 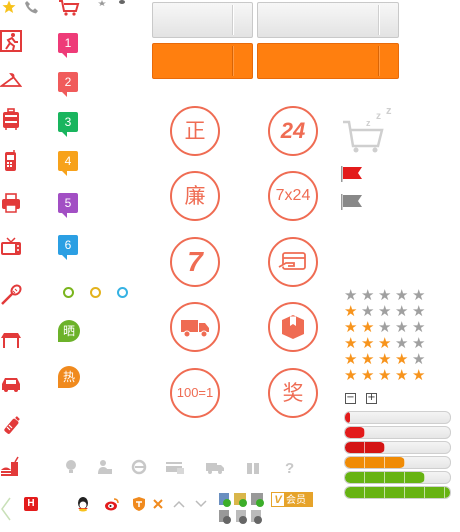 What do you see at coordinates (328, 61) in the screenshot?
I see `dropdown-button-orange-right` at bounding box center [328, 61].